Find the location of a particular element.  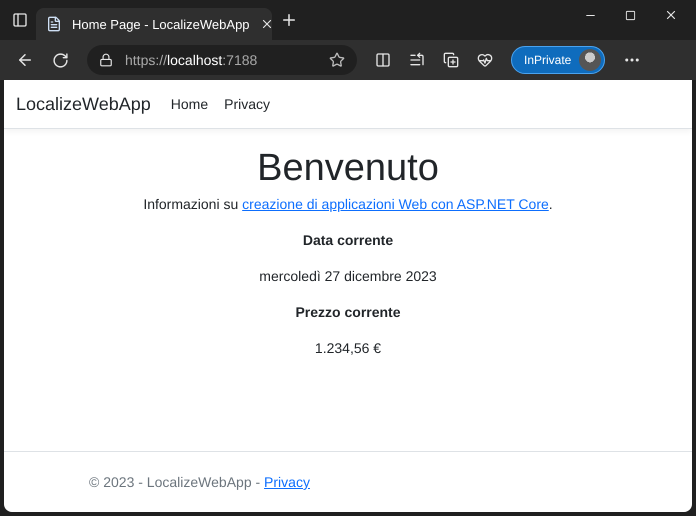

star-icon is located at coordinates (337, 60).